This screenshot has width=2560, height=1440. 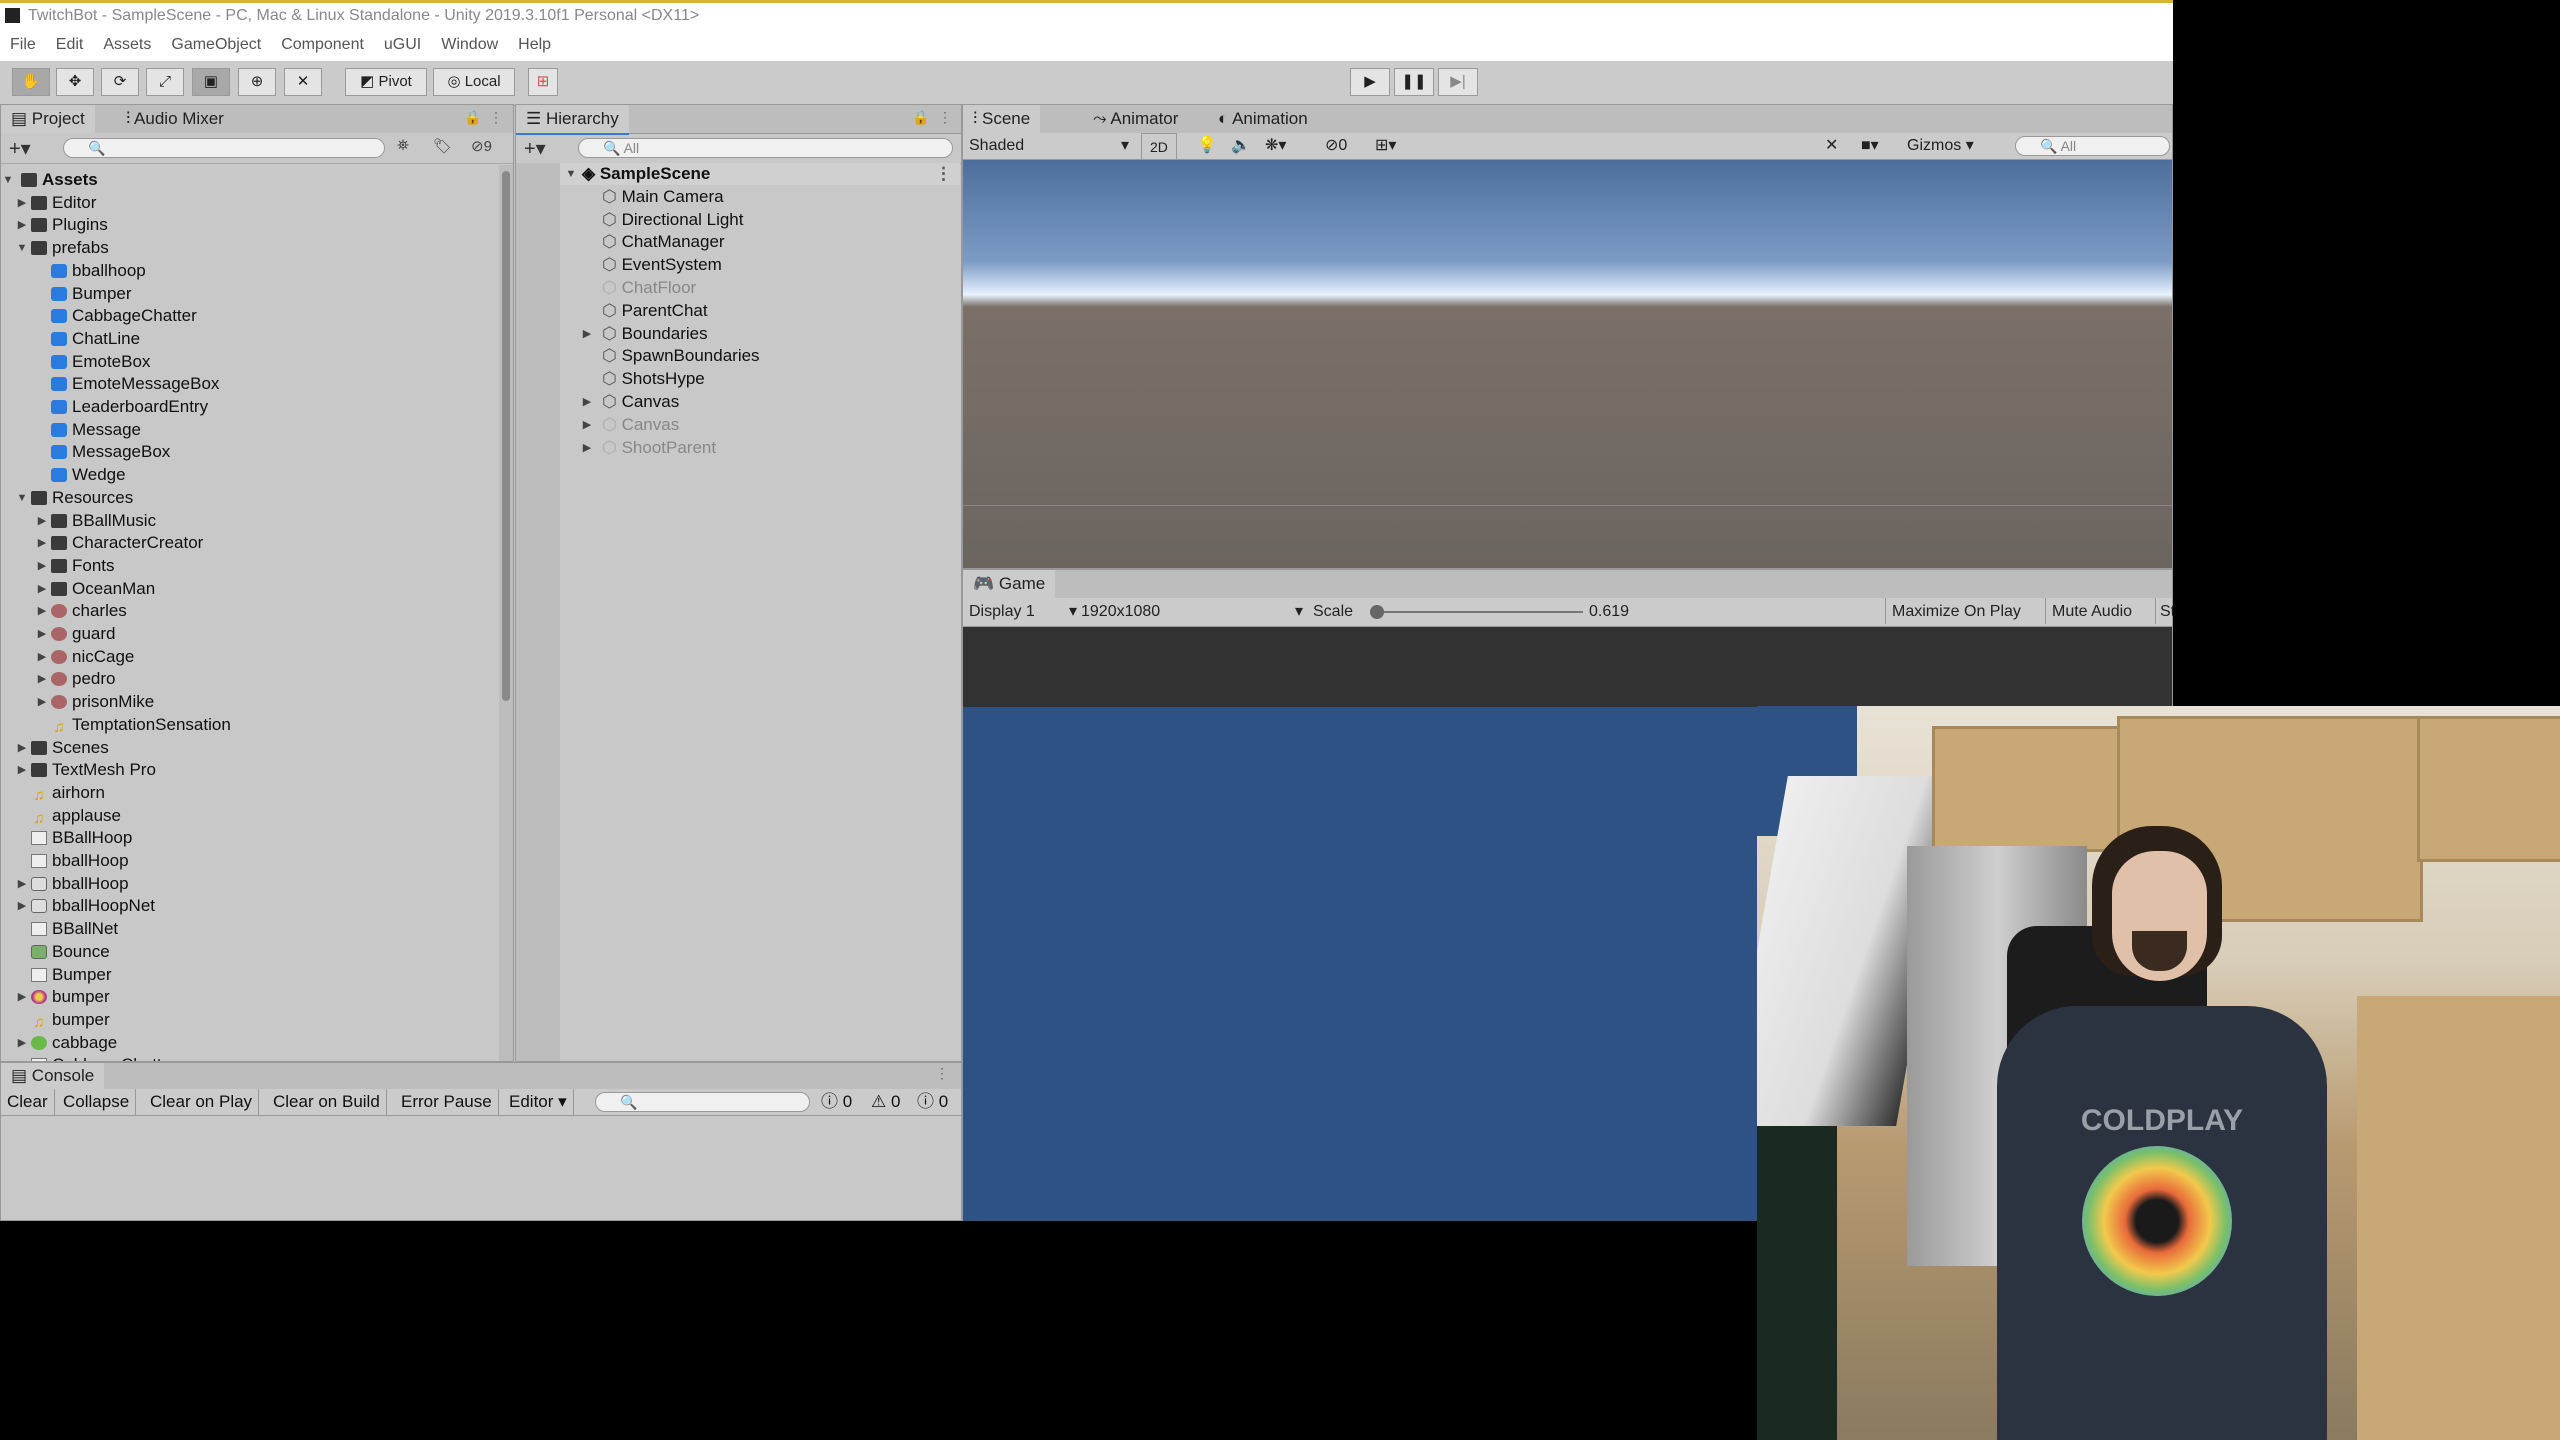 What do you see at coordinates (224, 148) in the screenshot?
I see `project-search-input: 🔍` at bounding box center [224, 148].